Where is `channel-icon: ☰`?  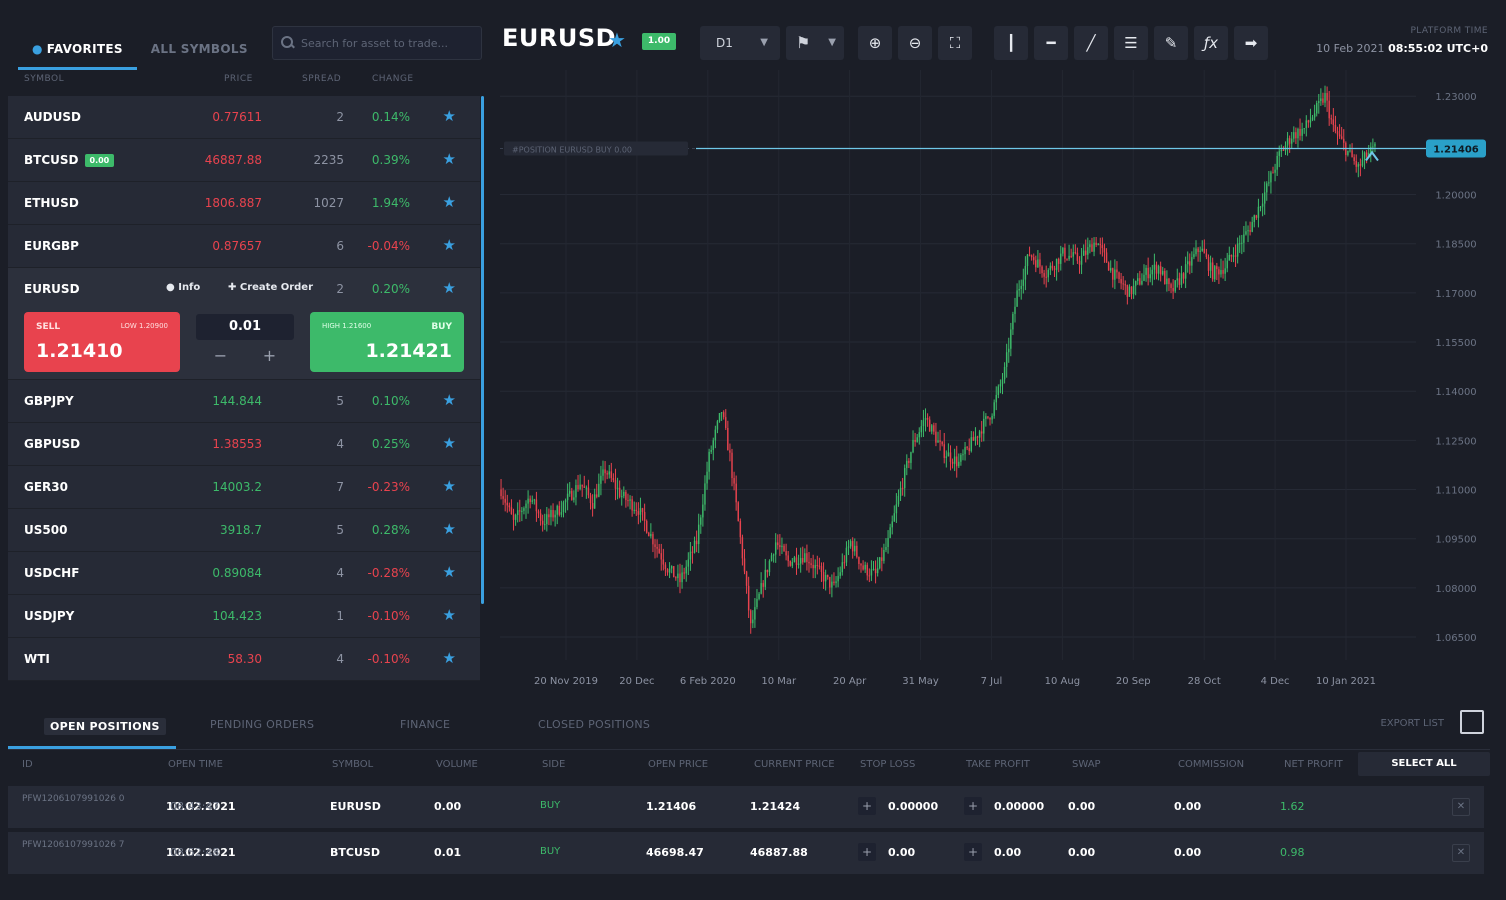
channel-icon: ☰ is located at coordinates (1131, 43).